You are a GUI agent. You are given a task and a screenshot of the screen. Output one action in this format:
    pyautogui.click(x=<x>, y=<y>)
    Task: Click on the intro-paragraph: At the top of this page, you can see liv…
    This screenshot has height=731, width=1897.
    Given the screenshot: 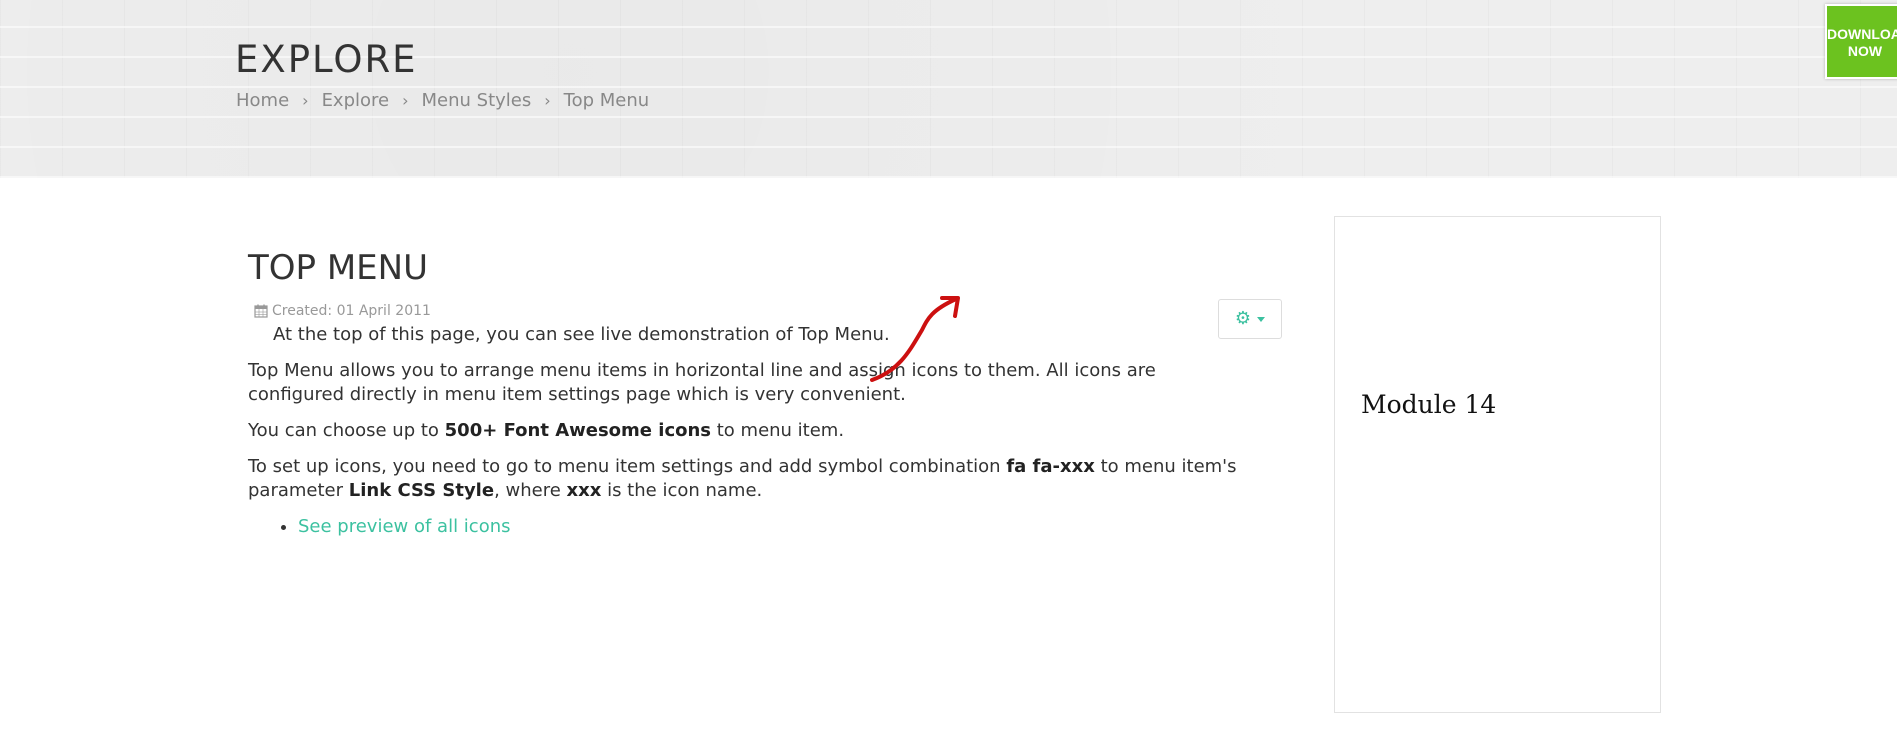 What is the action you would take?
    pyautogui.click(x=581, y=334)
    